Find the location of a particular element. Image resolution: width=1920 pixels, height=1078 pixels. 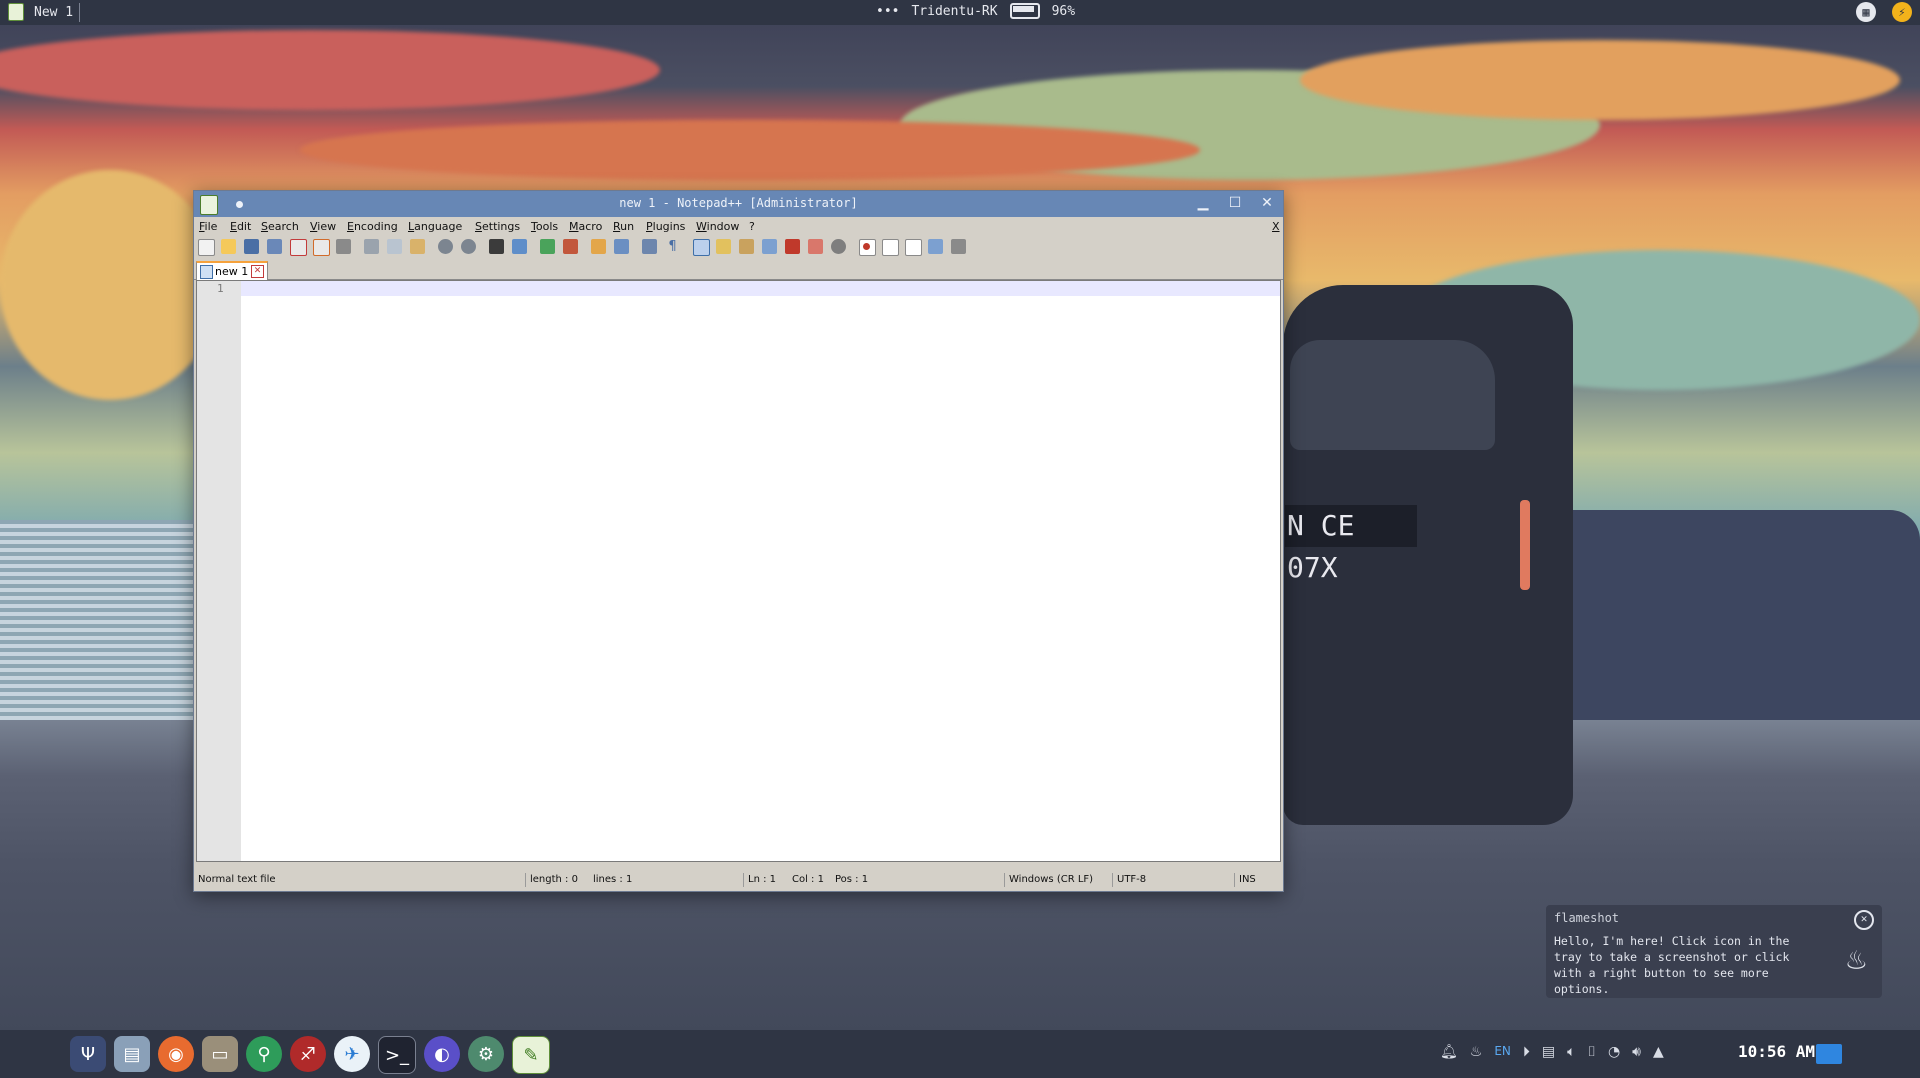

zoom-in-icon is located at coordinates (547, 246).